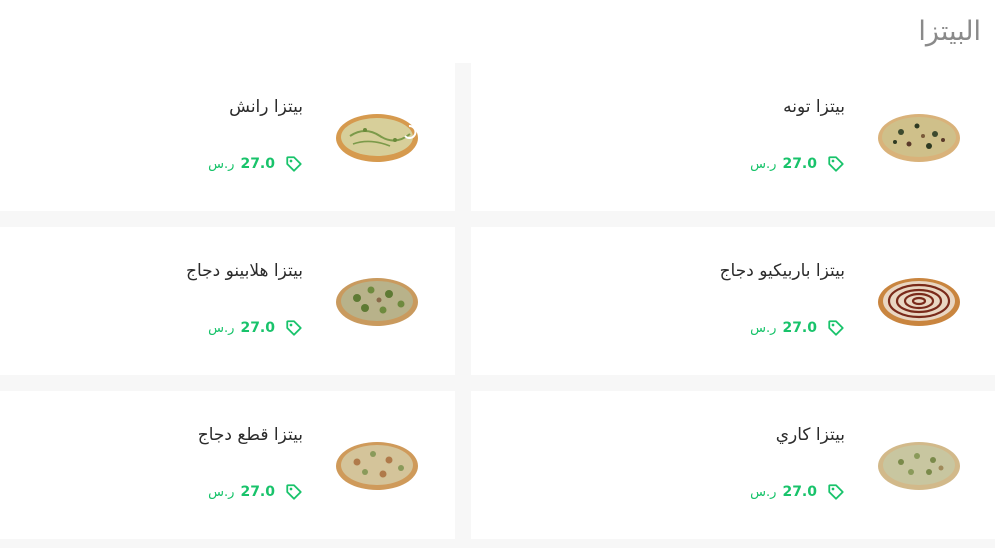 Image resolution: width=995 pixels, height=548 pixels. Describe the element at coordinates (733, 301) in the screenshot. I see `menu-item-card: بيتزا باربيكيو دجاج 27.0 ر.س` at that location.